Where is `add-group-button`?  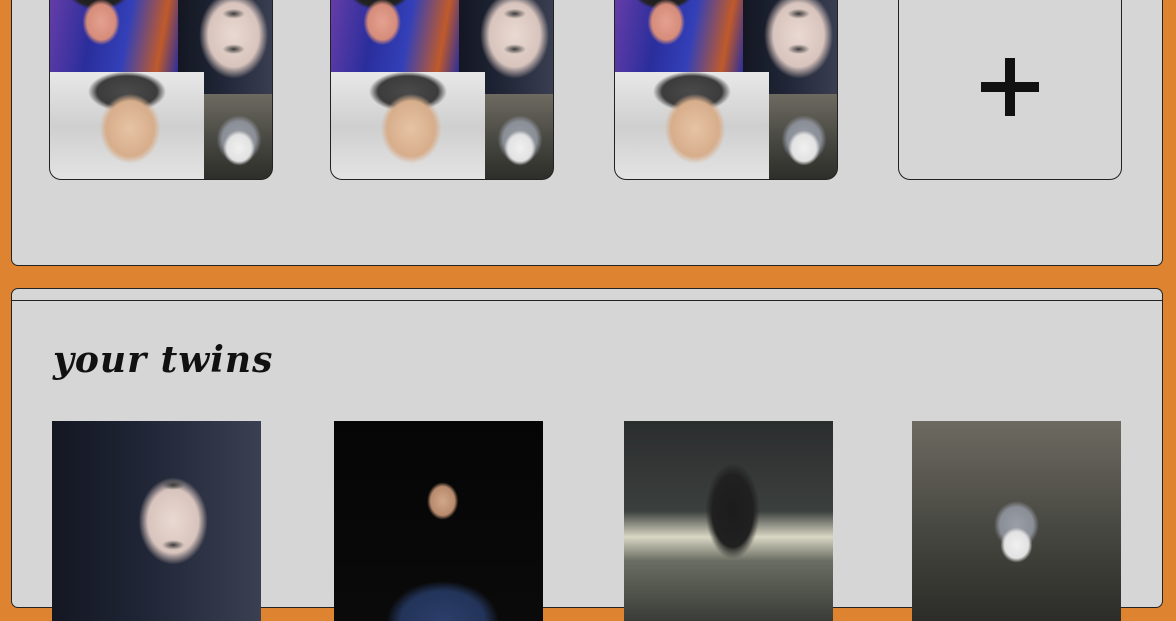 add-group-button is located at coordinates (1010, 90).